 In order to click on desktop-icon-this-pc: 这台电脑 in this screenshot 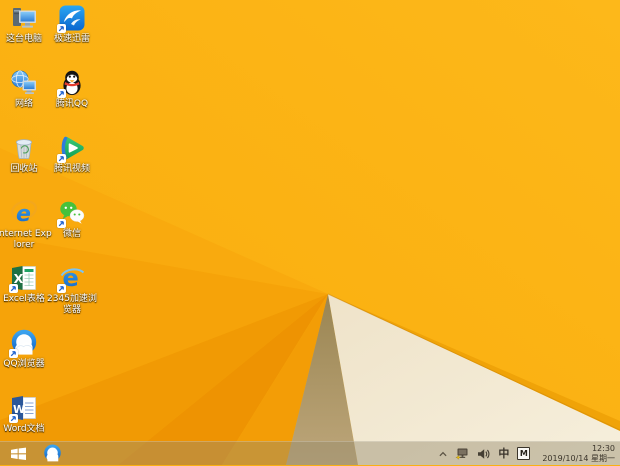, I will do `click(24, 24)`.